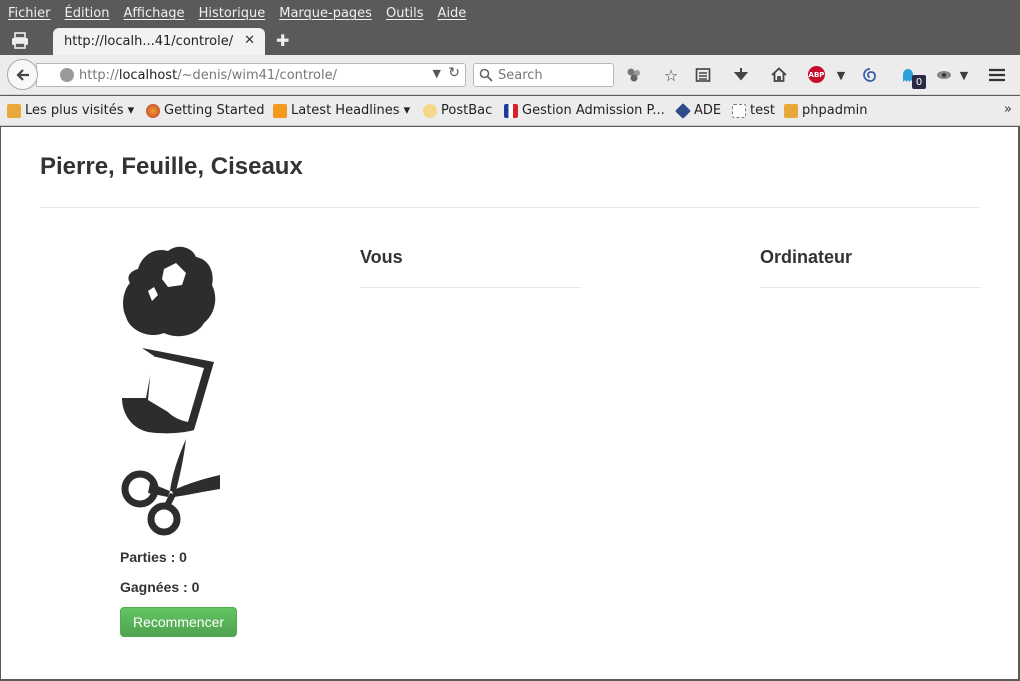 The height and width of the screenshot is (681, 1020). Describe the element at coordinates (741, 75) in the screenshot. I see `downloads-icon` at that location.